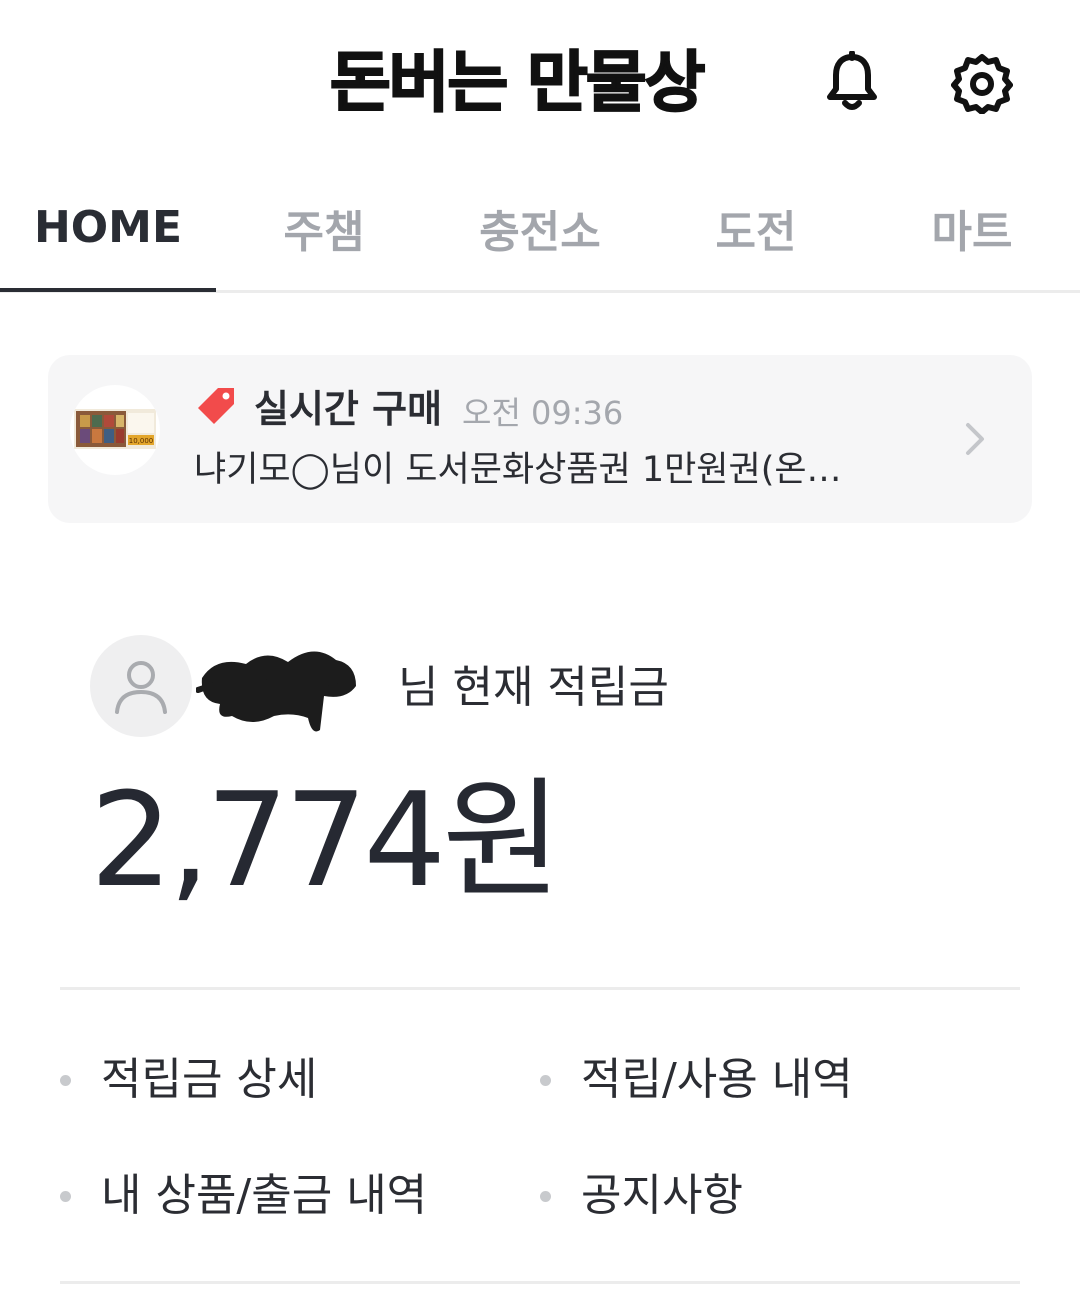  I want to click on menu-notices: 공지사항, so click(641, 1196).